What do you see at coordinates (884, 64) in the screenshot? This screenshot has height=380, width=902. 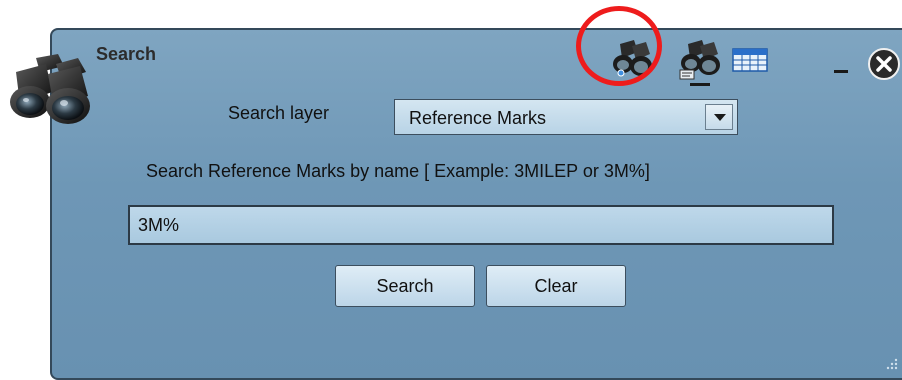 I see `close-button` at bounding box center [884, 64].